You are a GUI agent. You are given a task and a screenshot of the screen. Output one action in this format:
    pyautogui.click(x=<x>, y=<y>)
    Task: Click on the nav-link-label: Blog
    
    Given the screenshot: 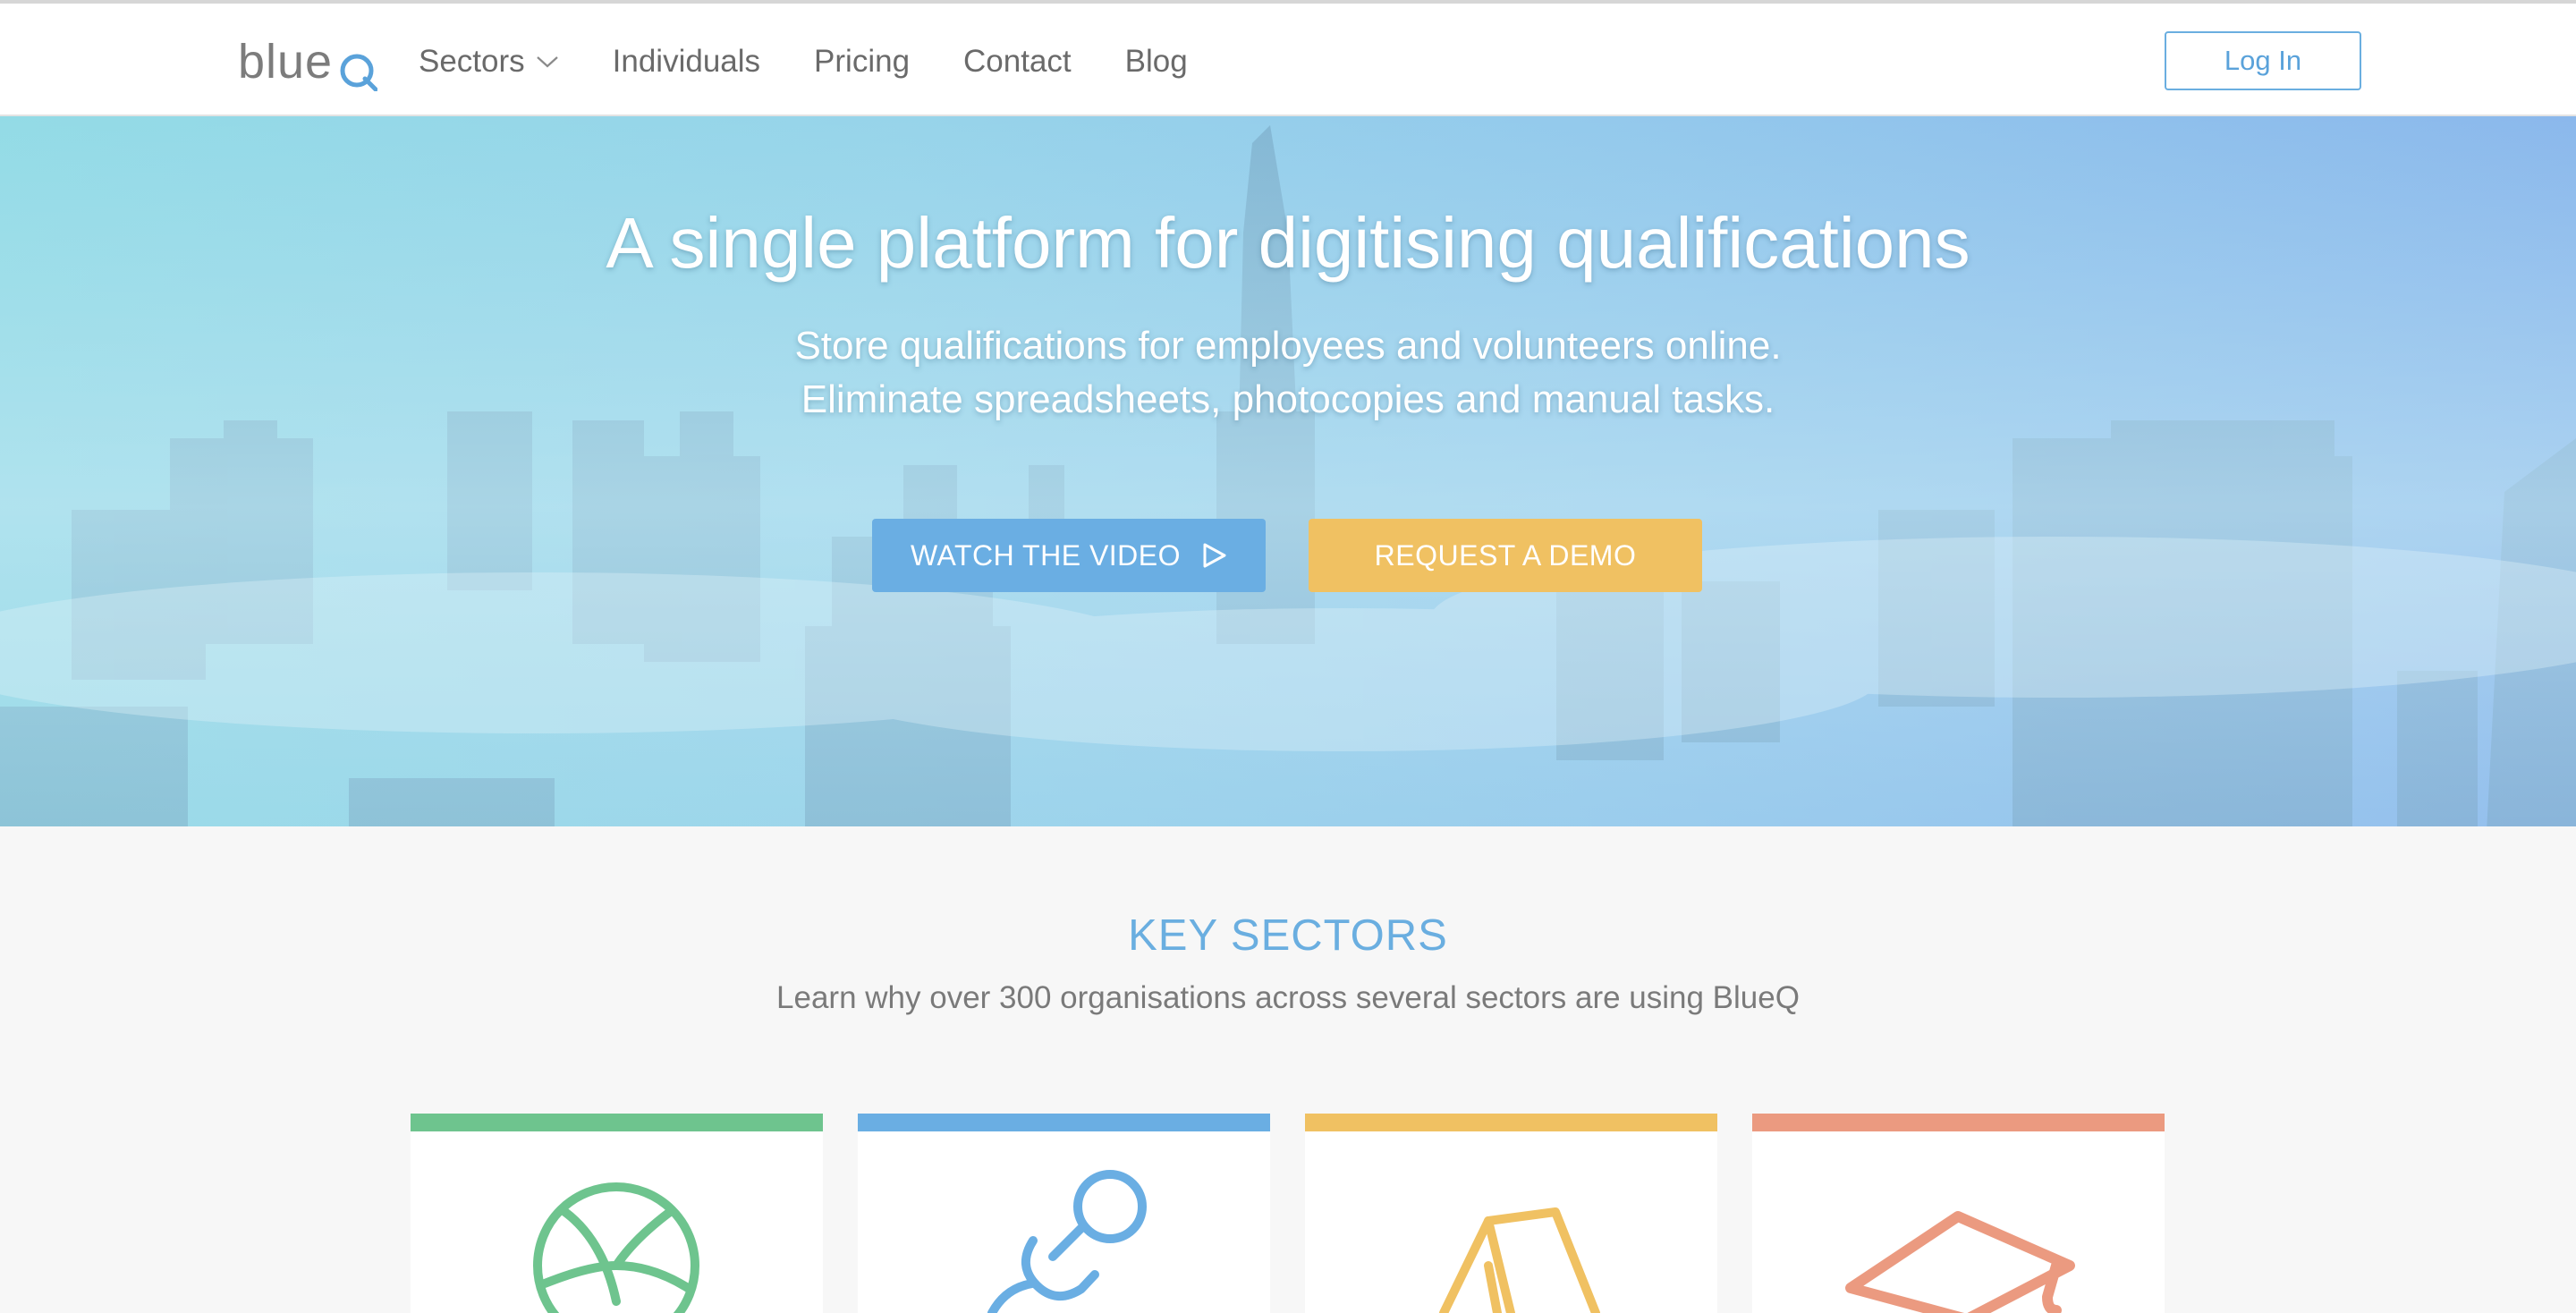 What is the action you would take?
    pyautogui.click(x=1156, y=61)
    